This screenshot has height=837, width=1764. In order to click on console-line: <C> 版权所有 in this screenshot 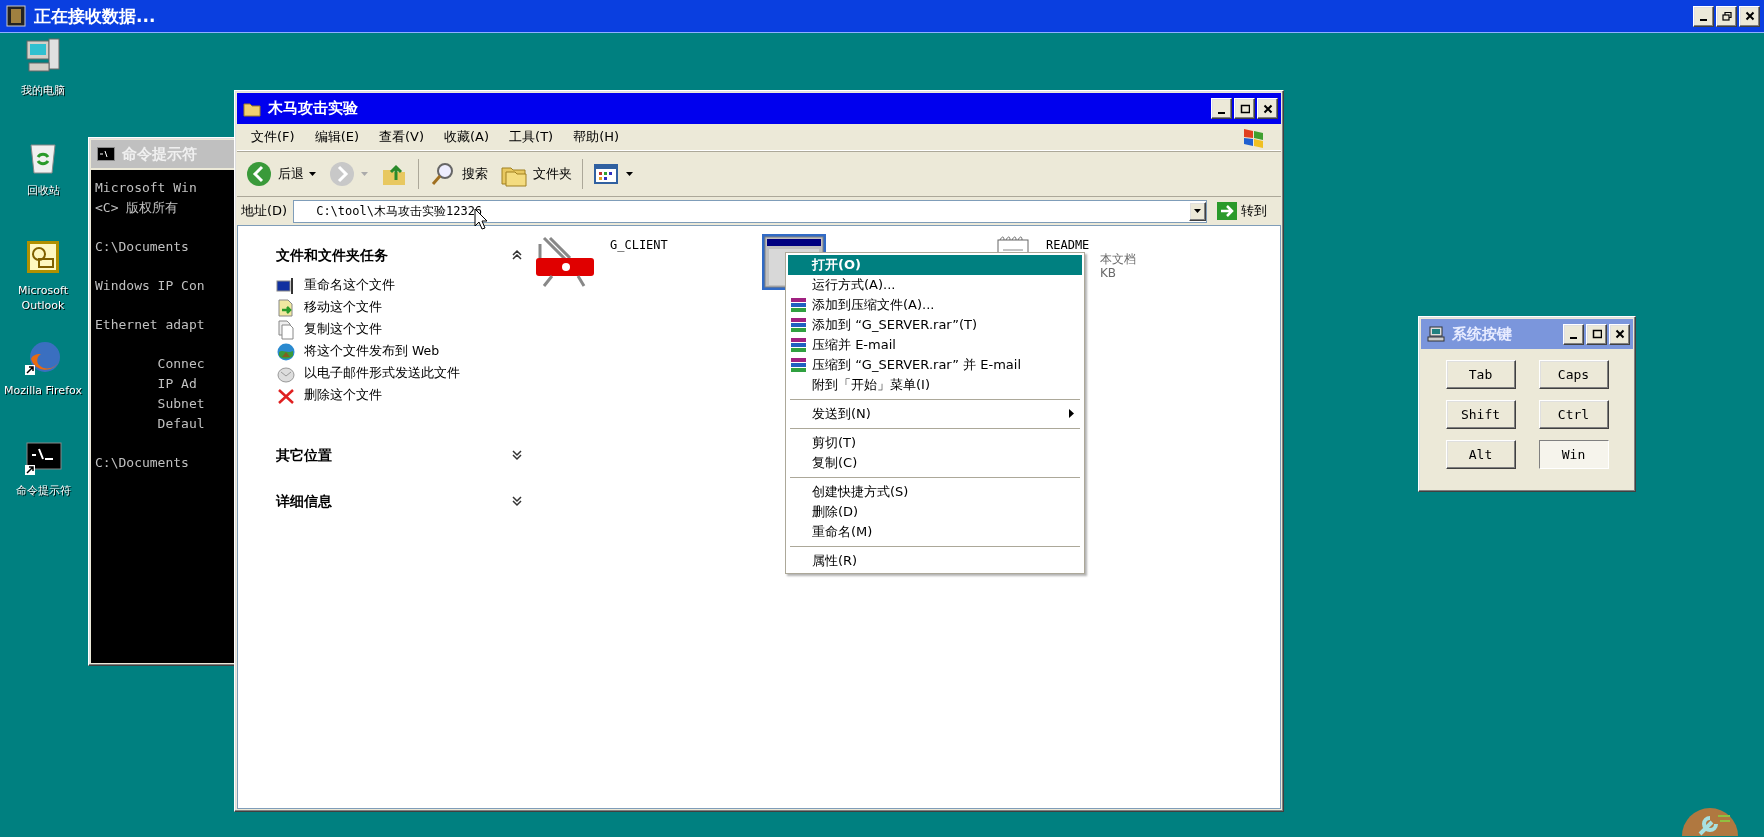, I will do `click(137, 208)`.